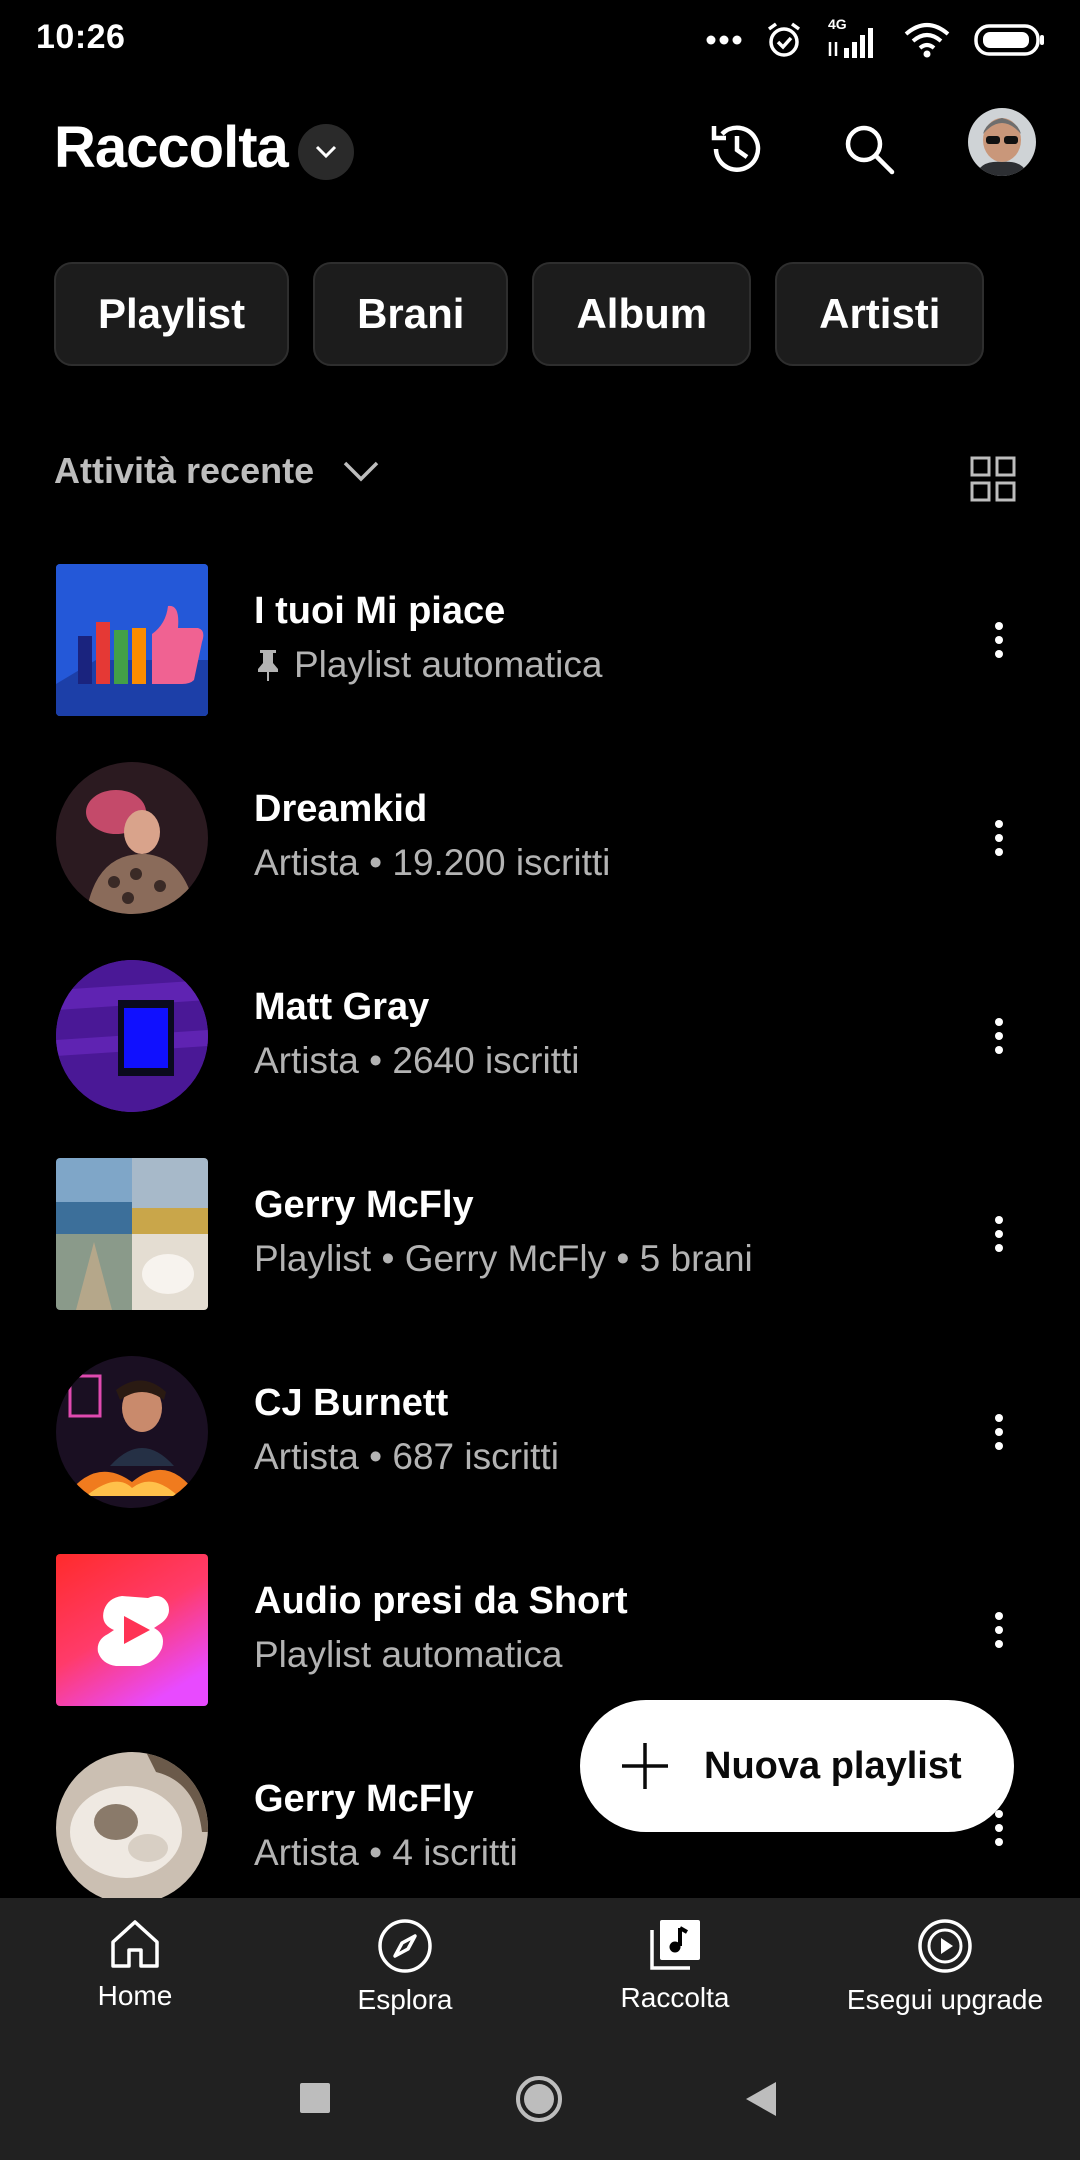  Describe the element at coordinates (540, 838) in the screenshot. I see `list-item: Dreamkid Artista • 19.200 iscritti` at that location.